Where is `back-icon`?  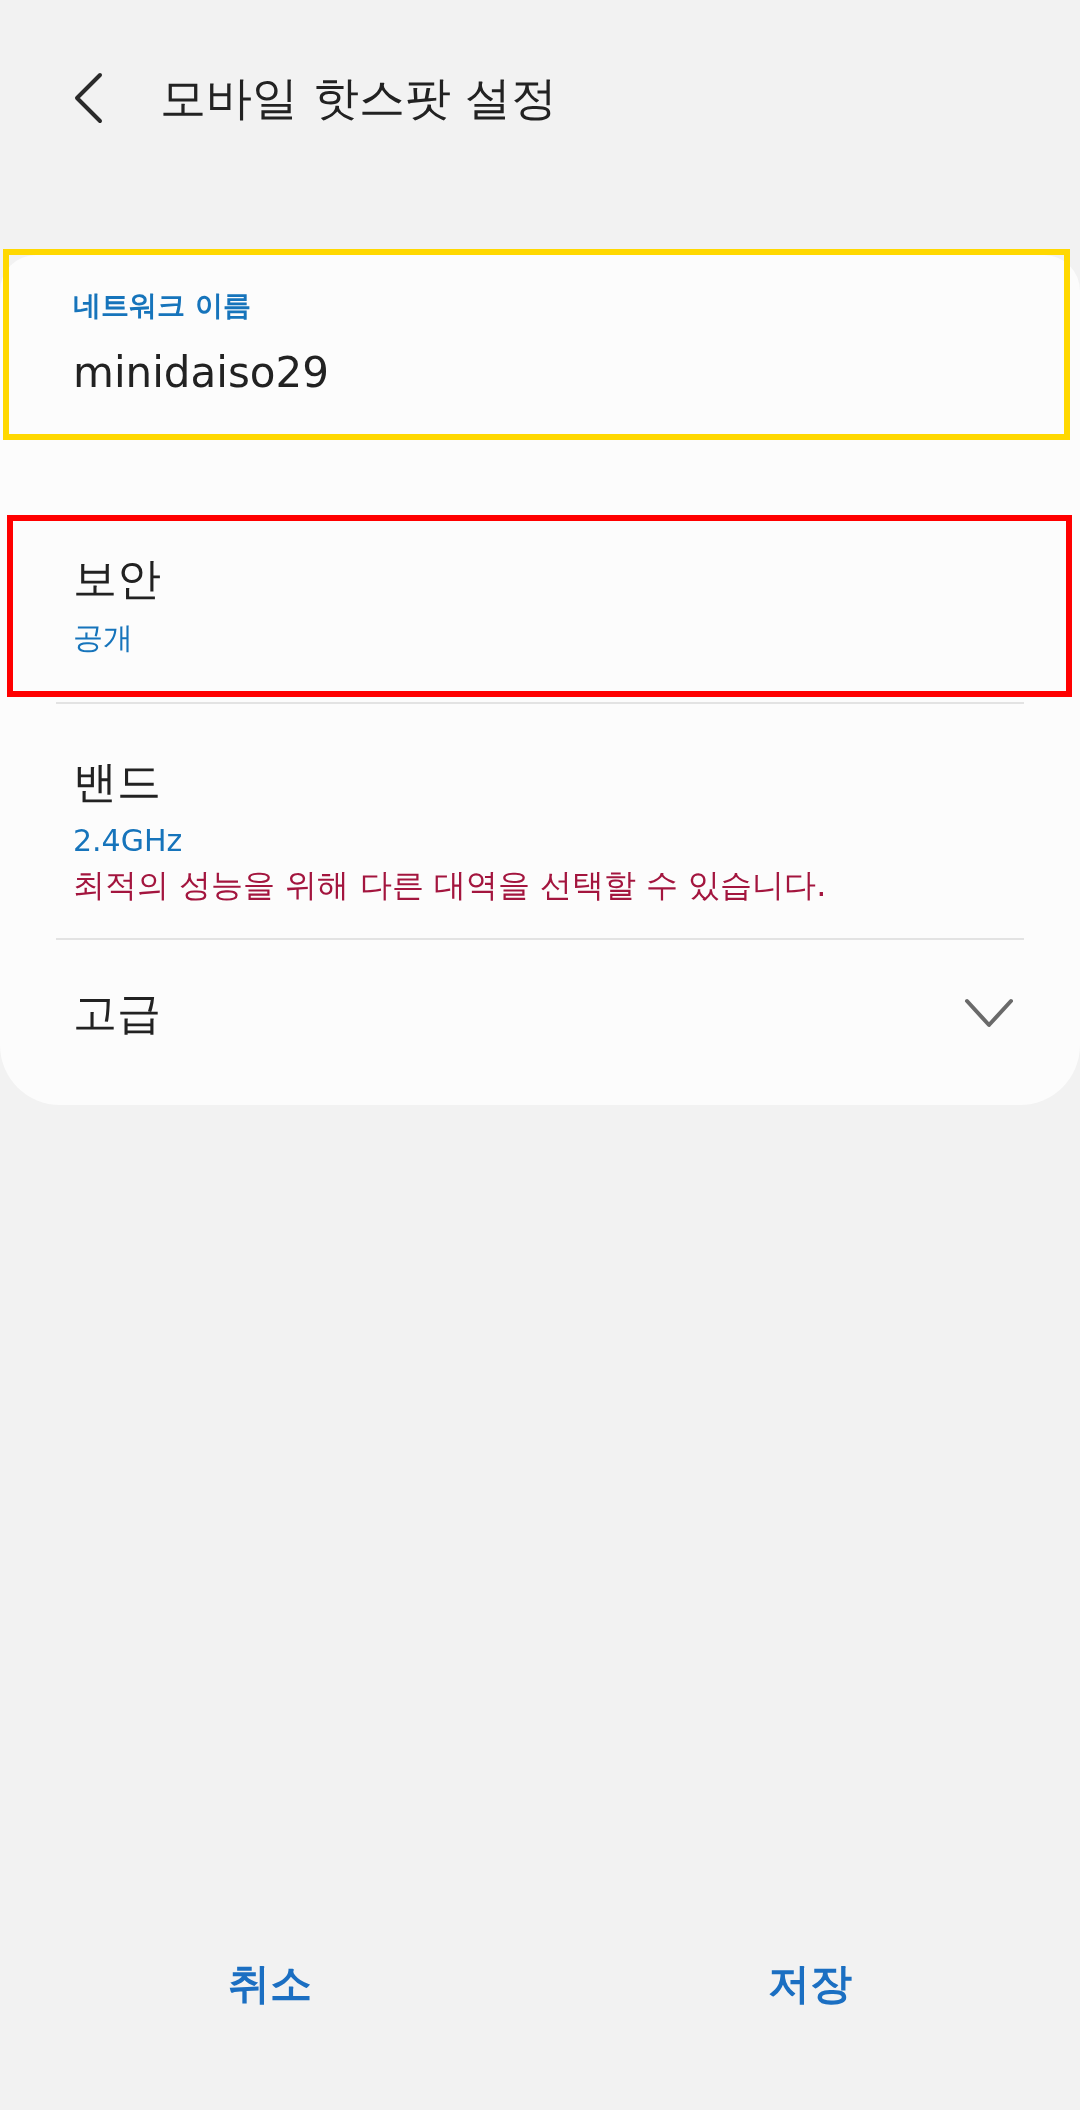 back-icon is located at coordinates (88, 98).